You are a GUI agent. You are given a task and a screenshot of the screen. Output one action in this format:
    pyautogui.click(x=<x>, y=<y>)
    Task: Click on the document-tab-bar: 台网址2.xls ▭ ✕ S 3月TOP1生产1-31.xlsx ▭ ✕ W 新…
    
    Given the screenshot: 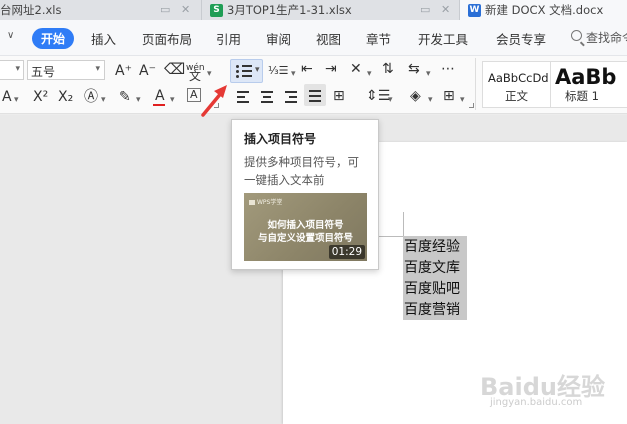 What is the action you would take?
    pyautogui.click(x=313, y=10)
    